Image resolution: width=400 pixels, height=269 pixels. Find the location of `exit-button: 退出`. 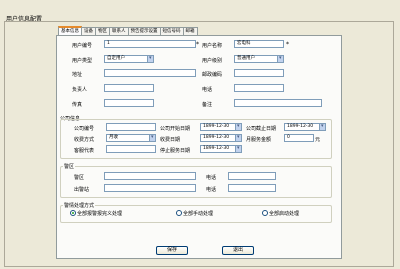

exit-button: 退出 is located at coordinates (238, 250).